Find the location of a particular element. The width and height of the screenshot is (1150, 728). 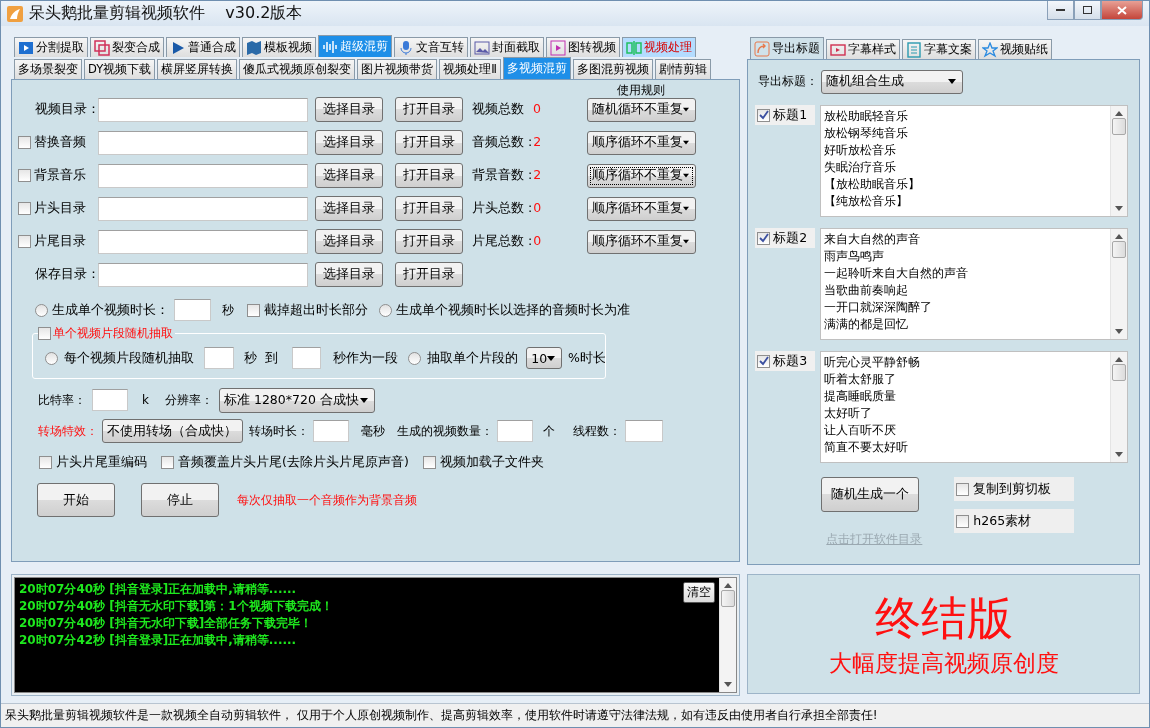

tab: 图片视频带货 is located at coordinates (397, 69).